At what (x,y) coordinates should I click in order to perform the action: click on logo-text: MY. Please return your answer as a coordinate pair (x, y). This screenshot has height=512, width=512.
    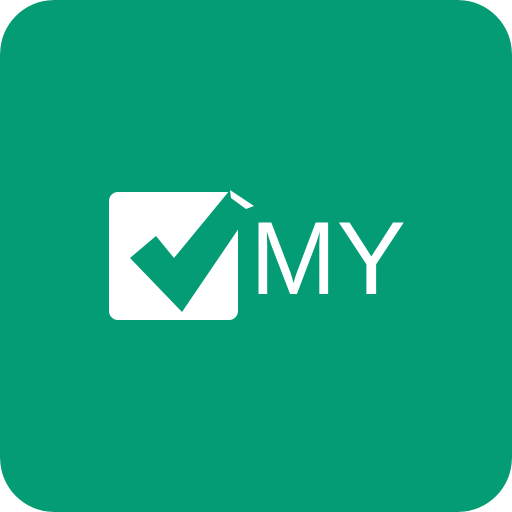
    Looking at the image, I should click on (328, 259).